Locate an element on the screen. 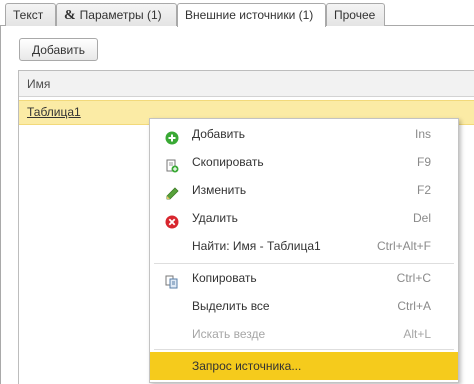 The width and height of the screenshot is (474, 384). menu-item-shortcut: Ctrl+Alt+F is located at coordinates (403, 246).